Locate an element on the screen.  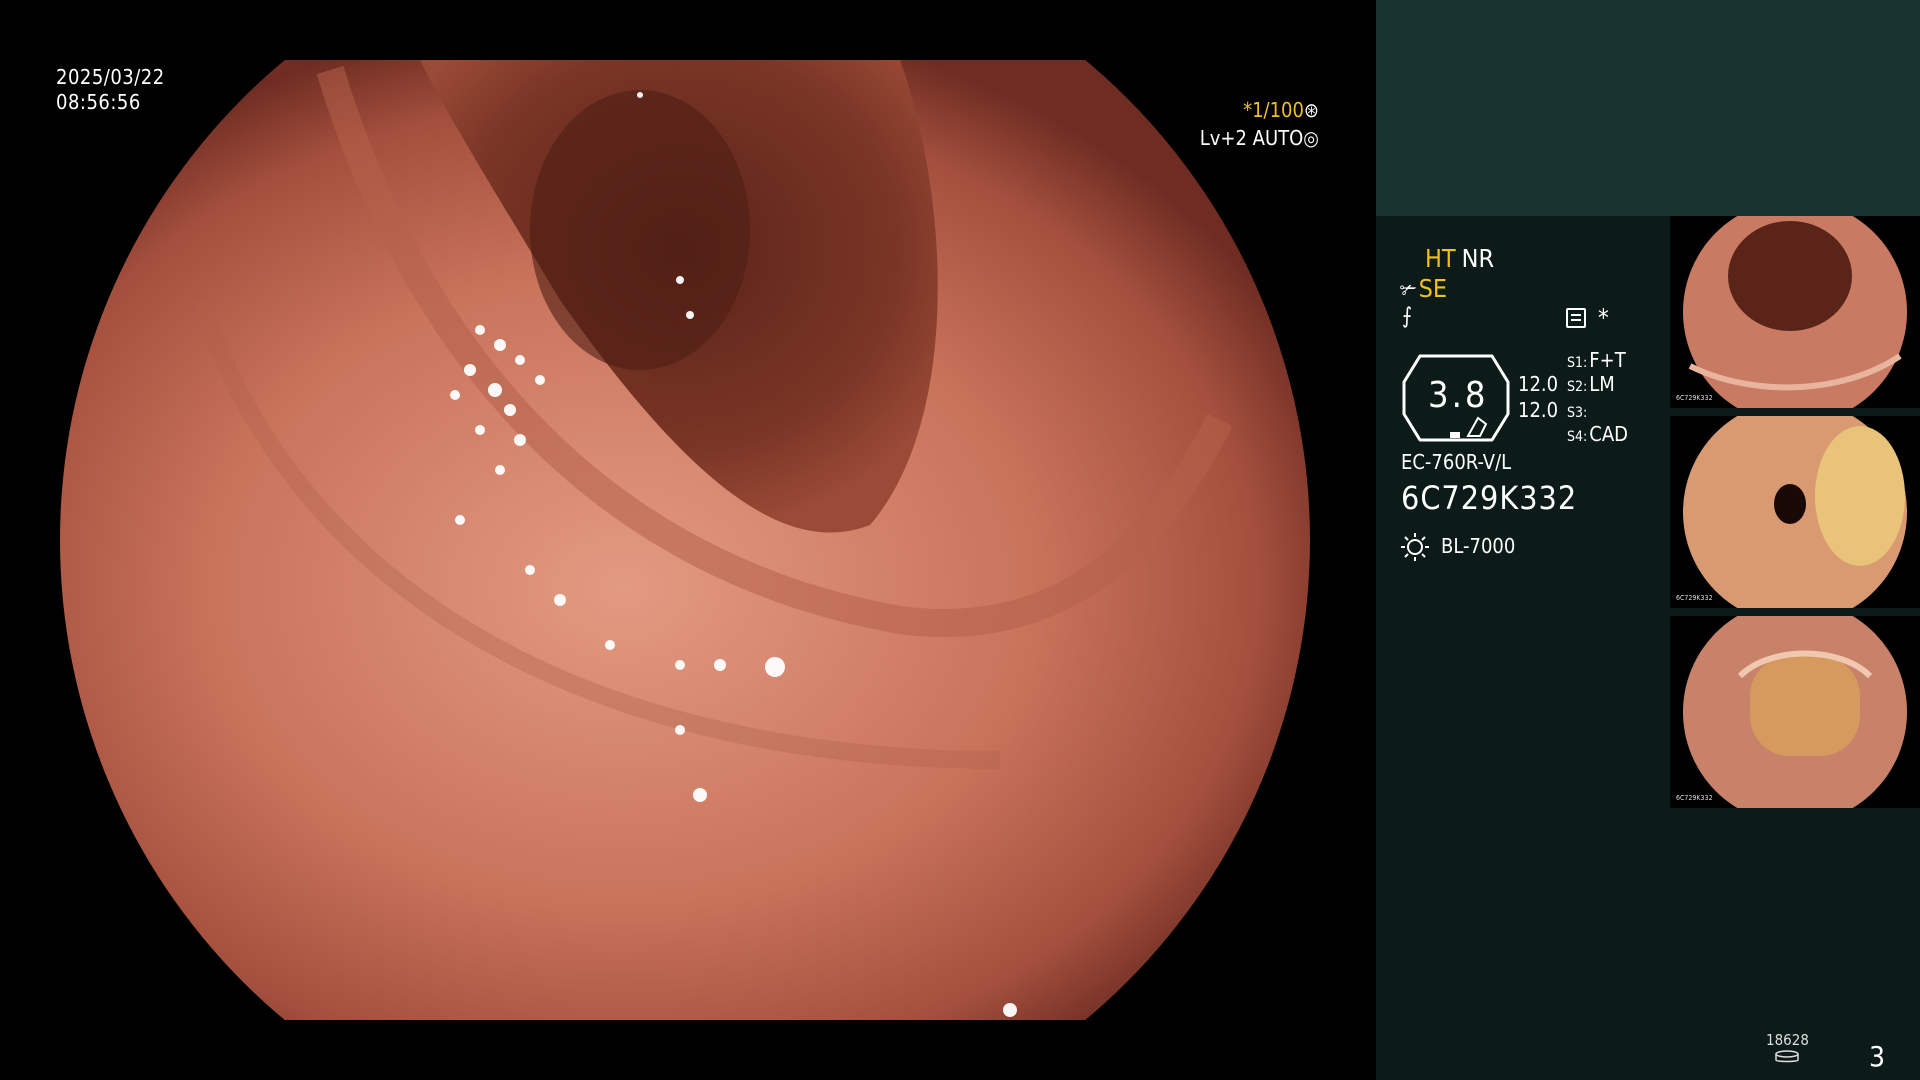
exam-datetime: 2025/03/22 08:56:56 is located at coordinates (110, 90).